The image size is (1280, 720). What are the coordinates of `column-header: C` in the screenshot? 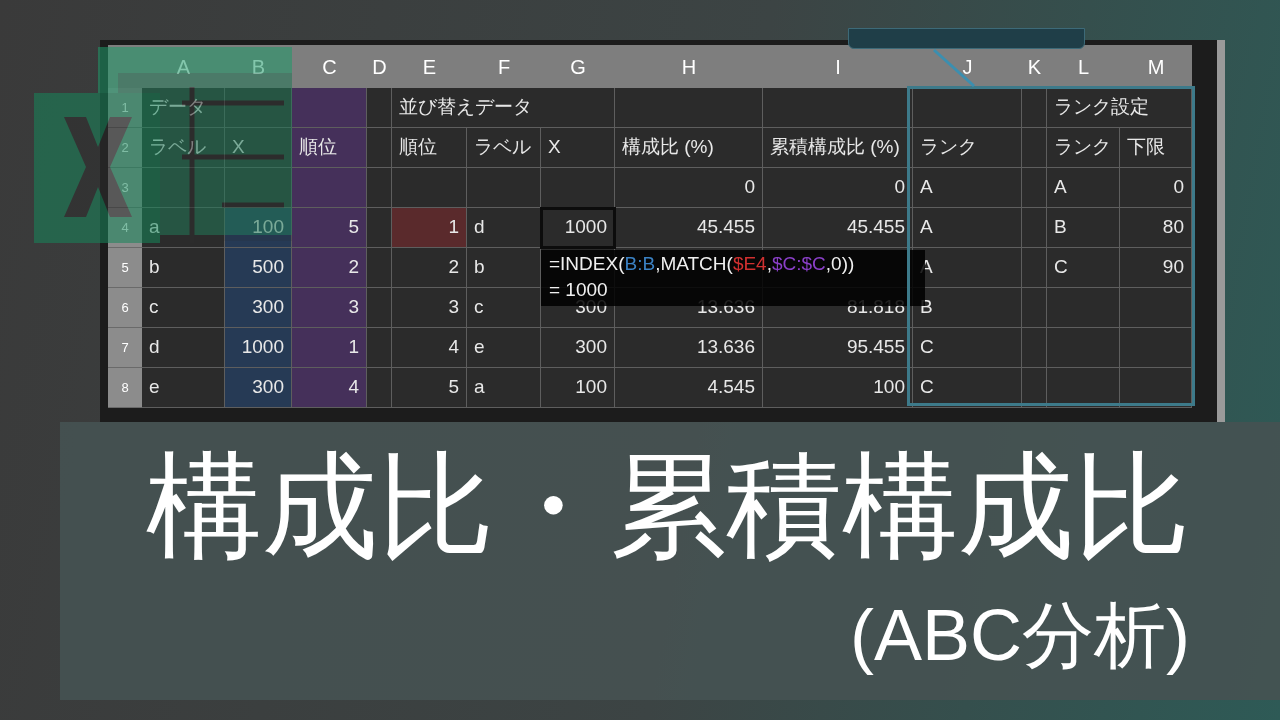 It's located at (329, 66).